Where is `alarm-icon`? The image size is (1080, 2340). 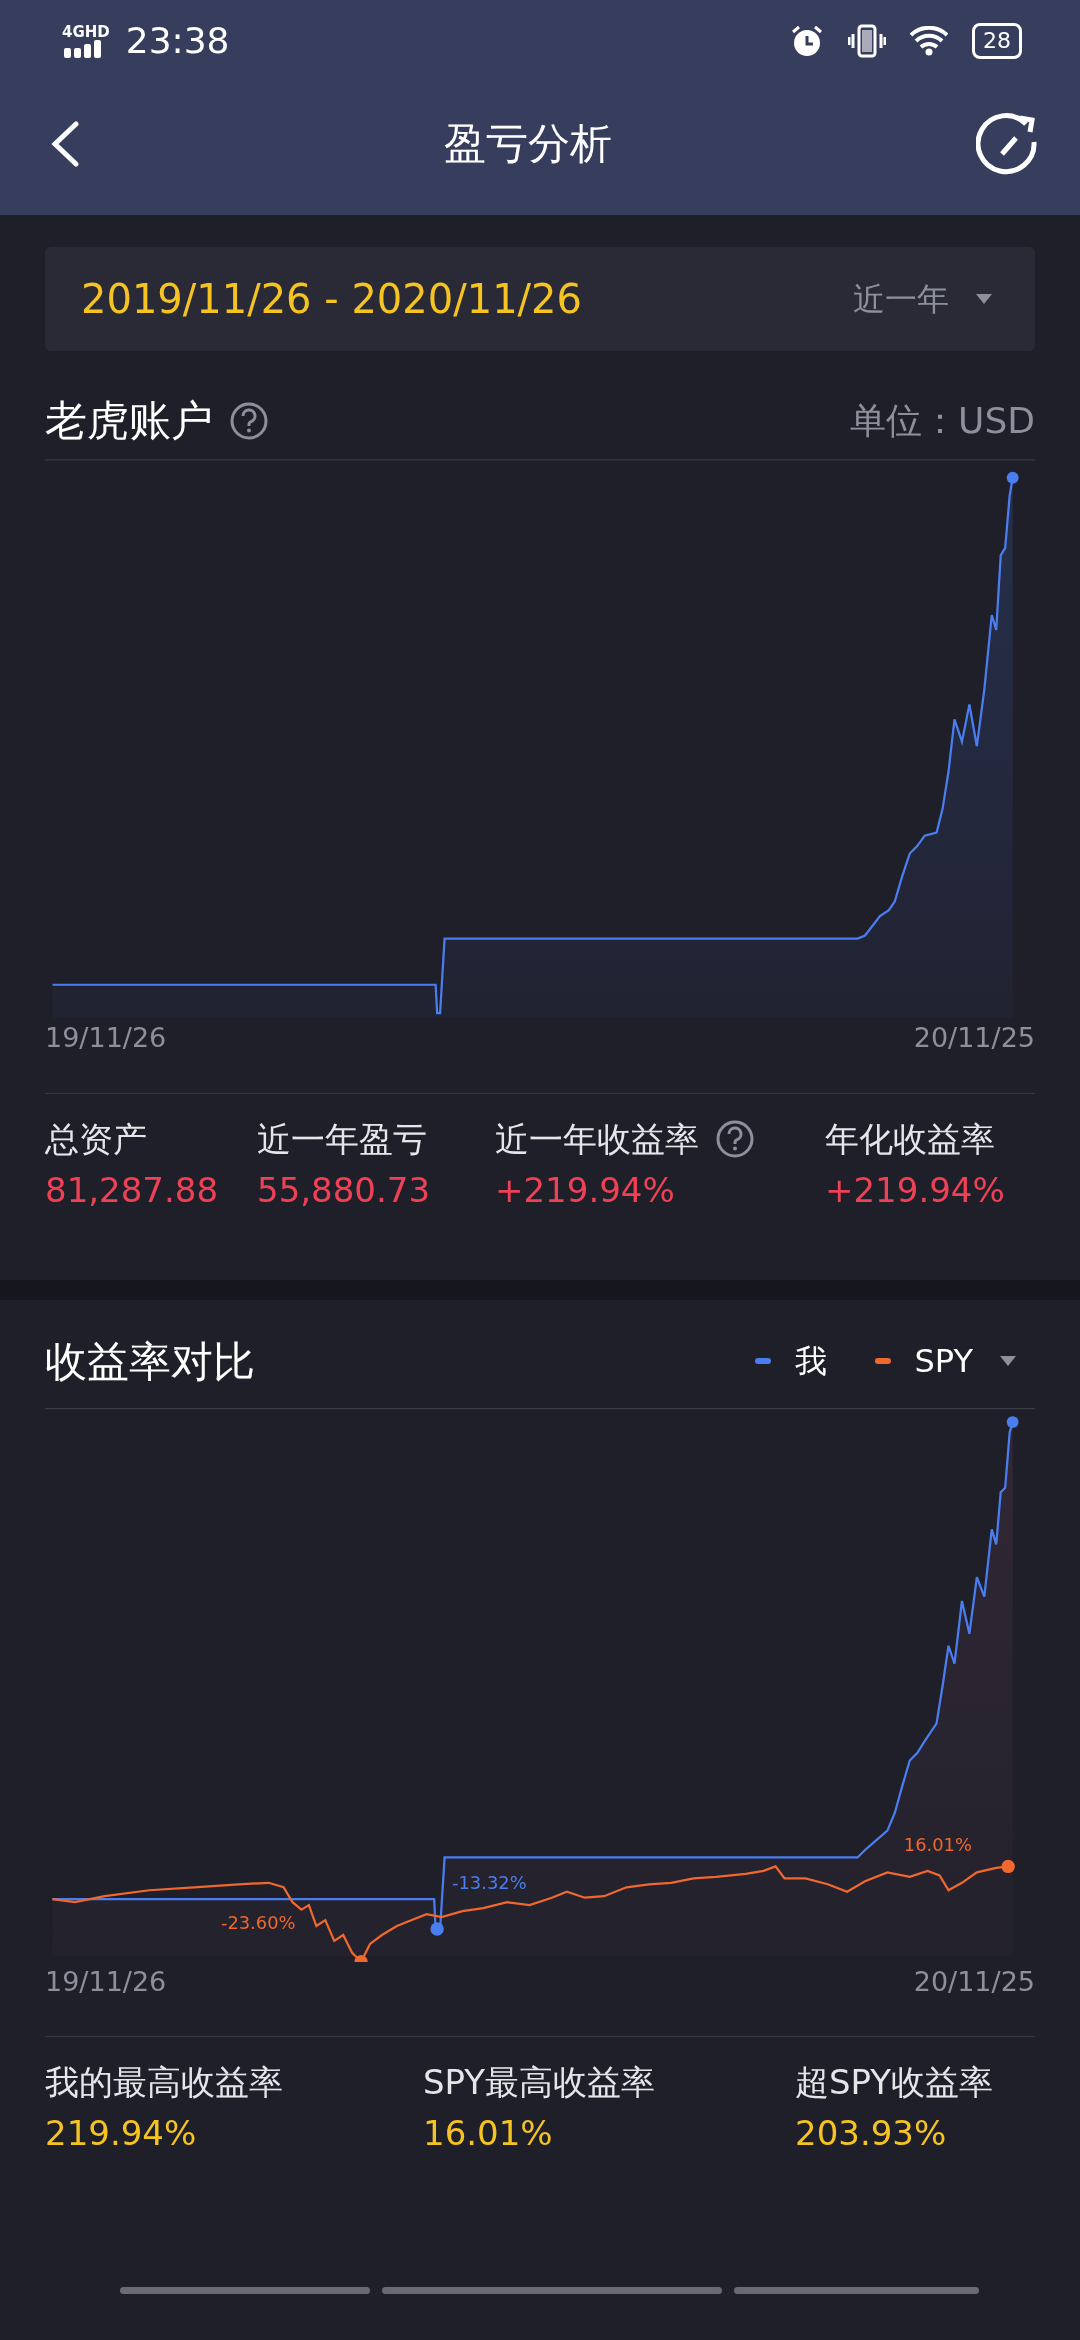
alarm-icon is located at coordinates (807, 41).